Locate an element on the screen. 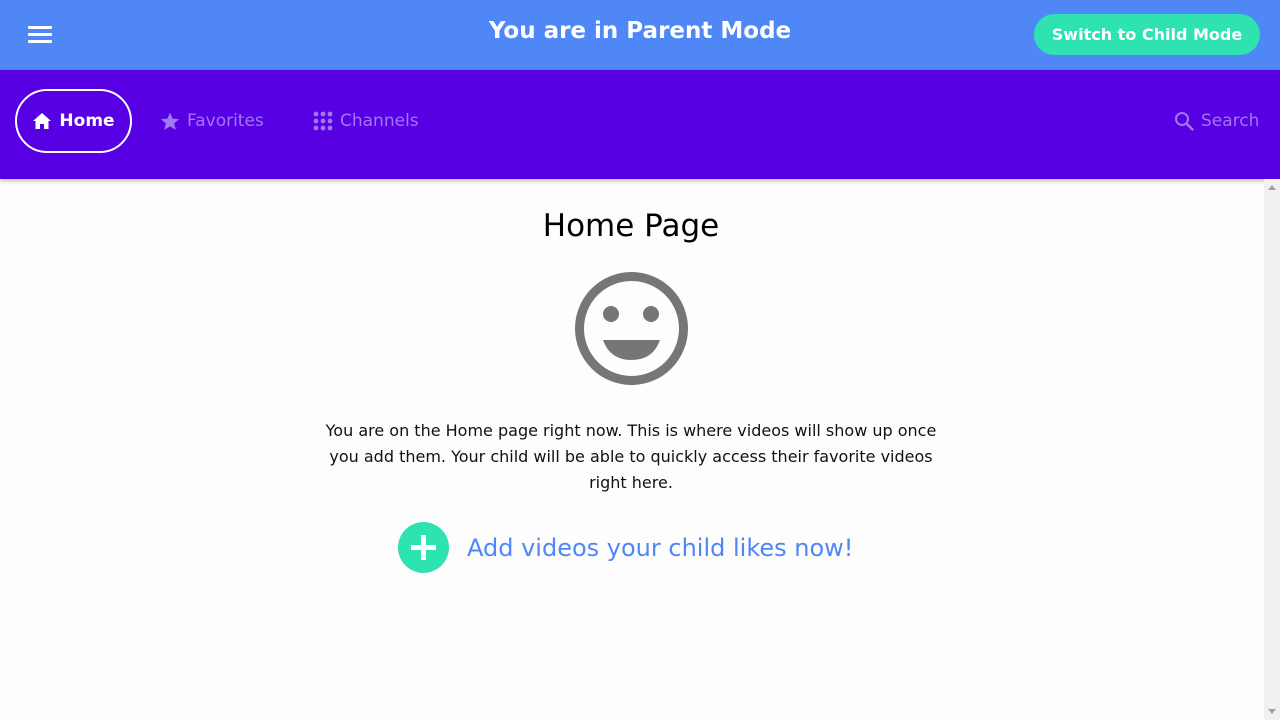 The width and height of the screenshot is (1280, 720). grid-icon is located at coordinates (323, 121).